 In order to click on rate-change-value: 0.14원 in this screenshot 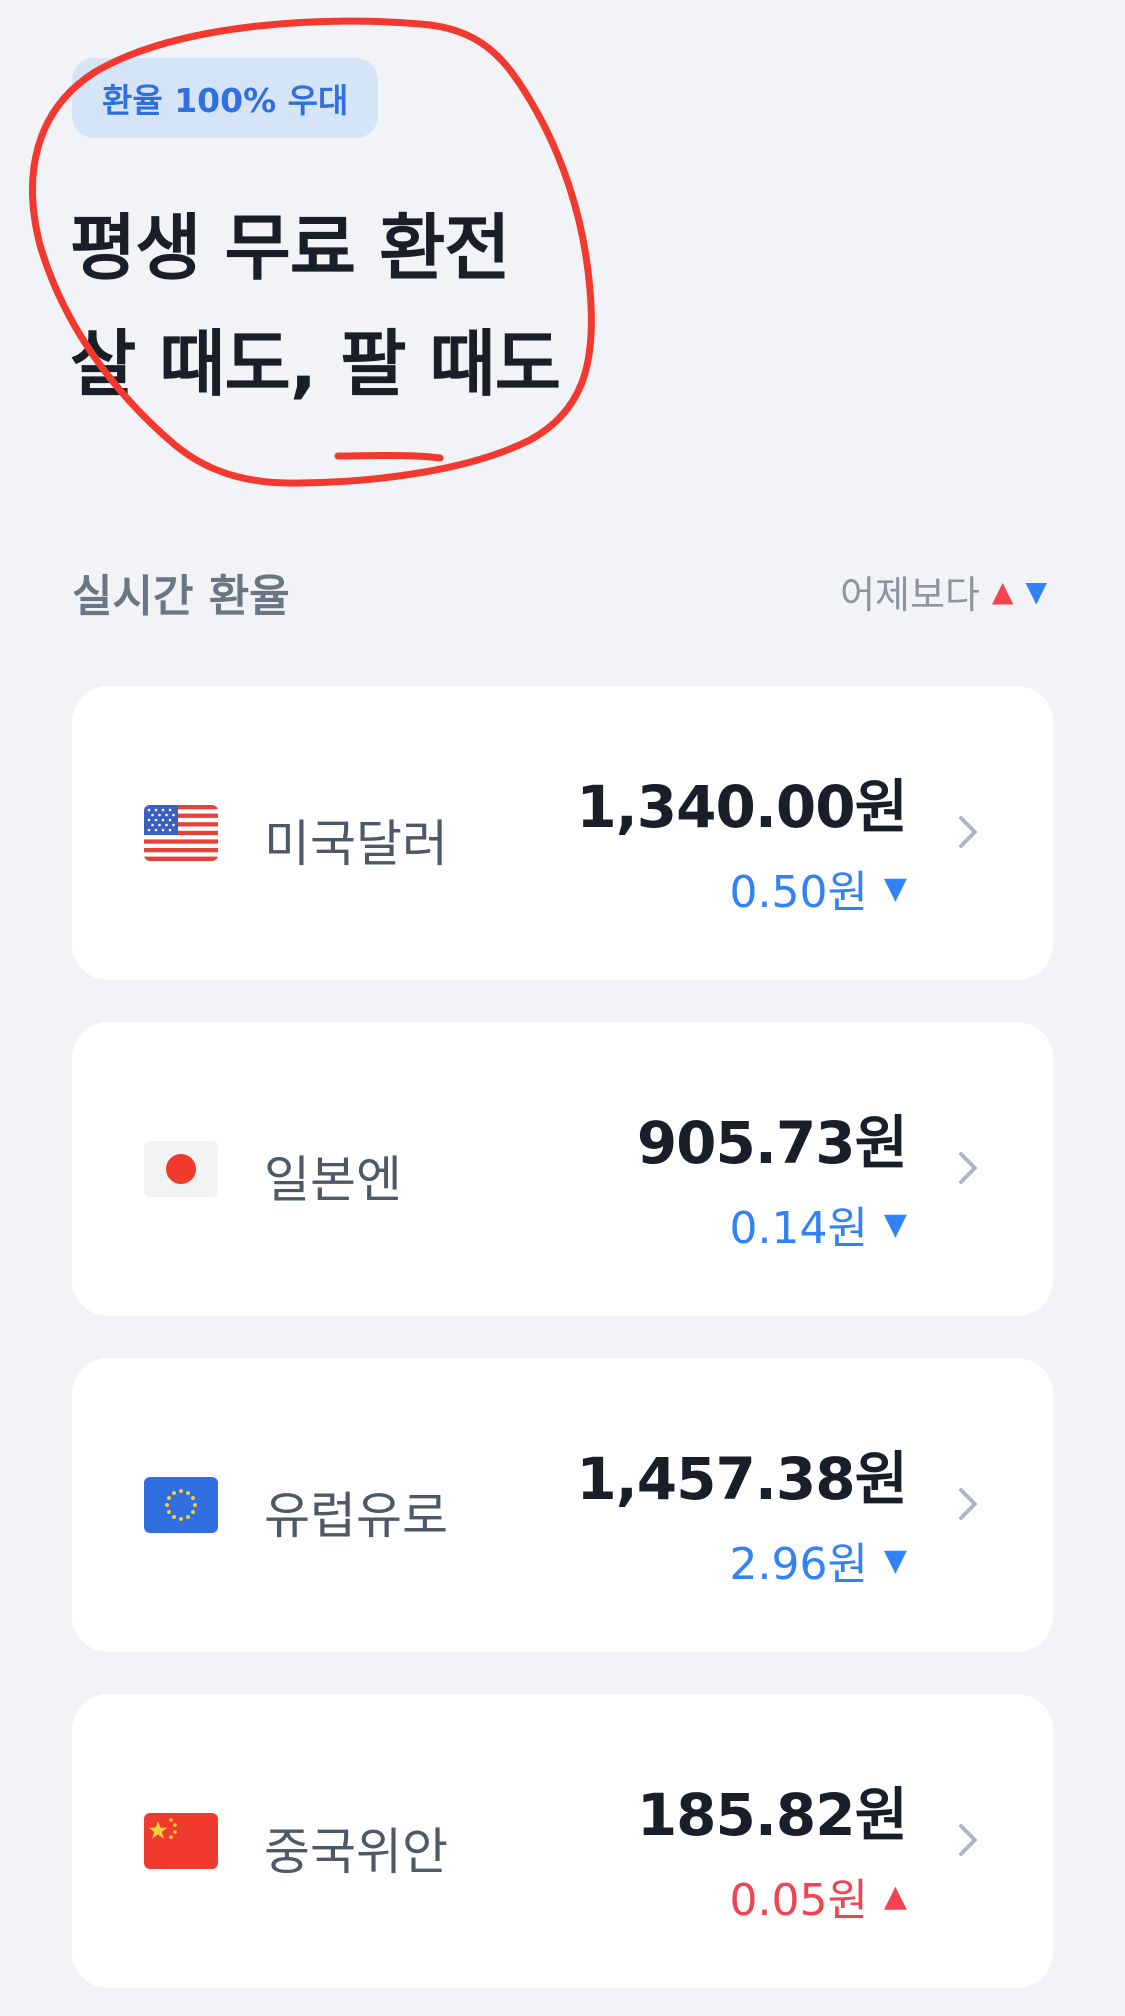, I will do `click(798, 1228)`.